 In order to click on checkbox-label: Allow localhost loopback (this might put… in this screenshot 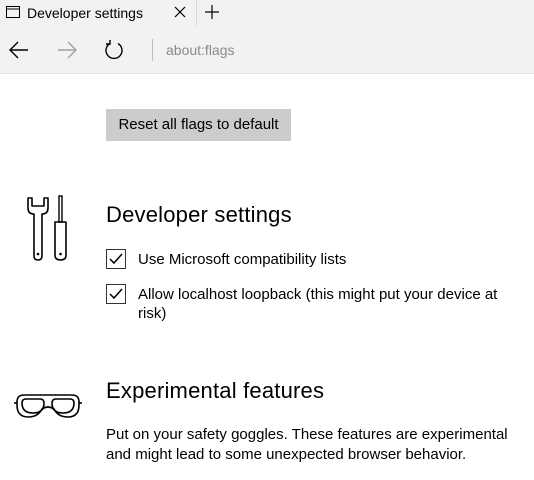, I will do `click(318, 304)`.